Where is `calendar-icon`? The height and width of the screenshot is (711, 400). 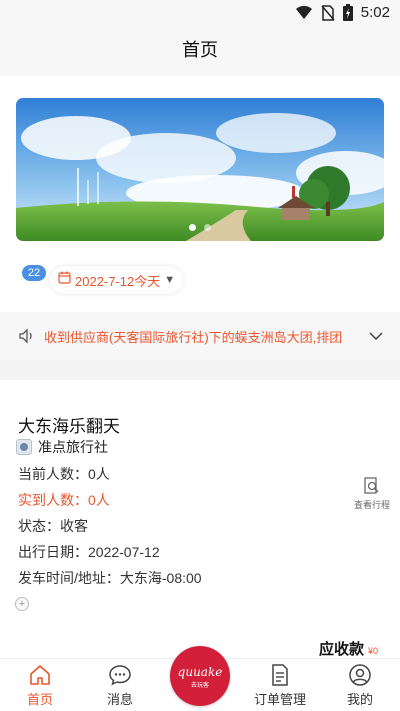
calendar-icon is located at coordinates (64, 280).